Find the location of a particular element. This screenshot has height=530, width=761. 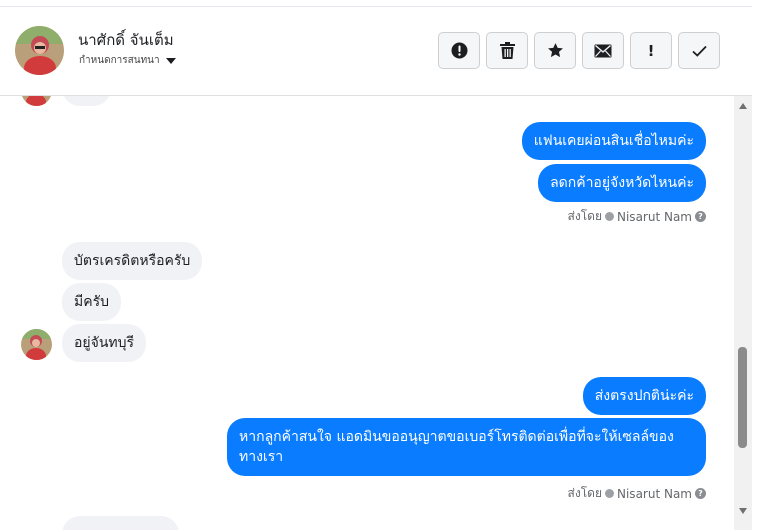

mark-spam-button is located at coordinates (459, 50).